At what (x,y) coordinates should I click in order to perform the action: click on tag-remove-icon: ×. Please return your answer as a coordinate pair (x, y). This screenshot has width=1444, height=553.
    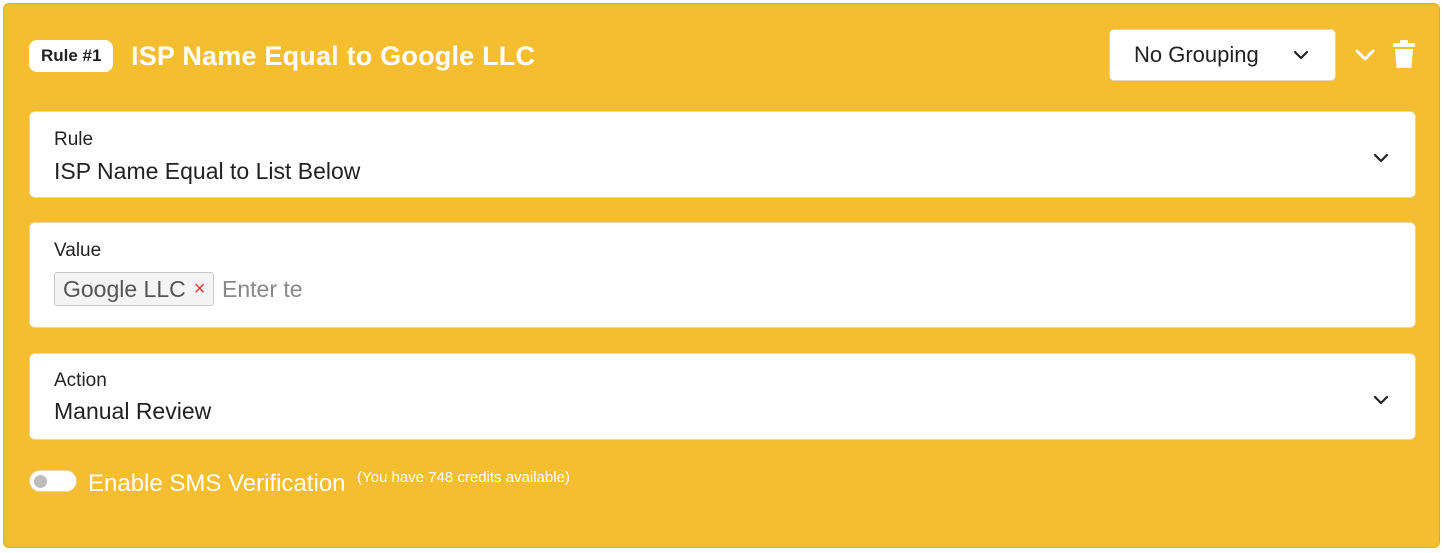
    Looking at the image, I should click on (200, 289).